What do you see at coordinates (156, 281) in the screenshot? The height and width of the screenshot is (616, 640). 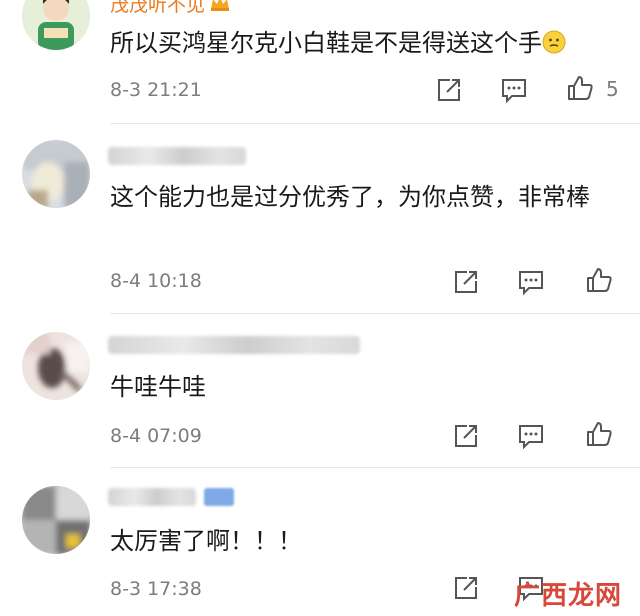 I see `comment-time: 8-4 10:18` at bounding box center [156, 281].